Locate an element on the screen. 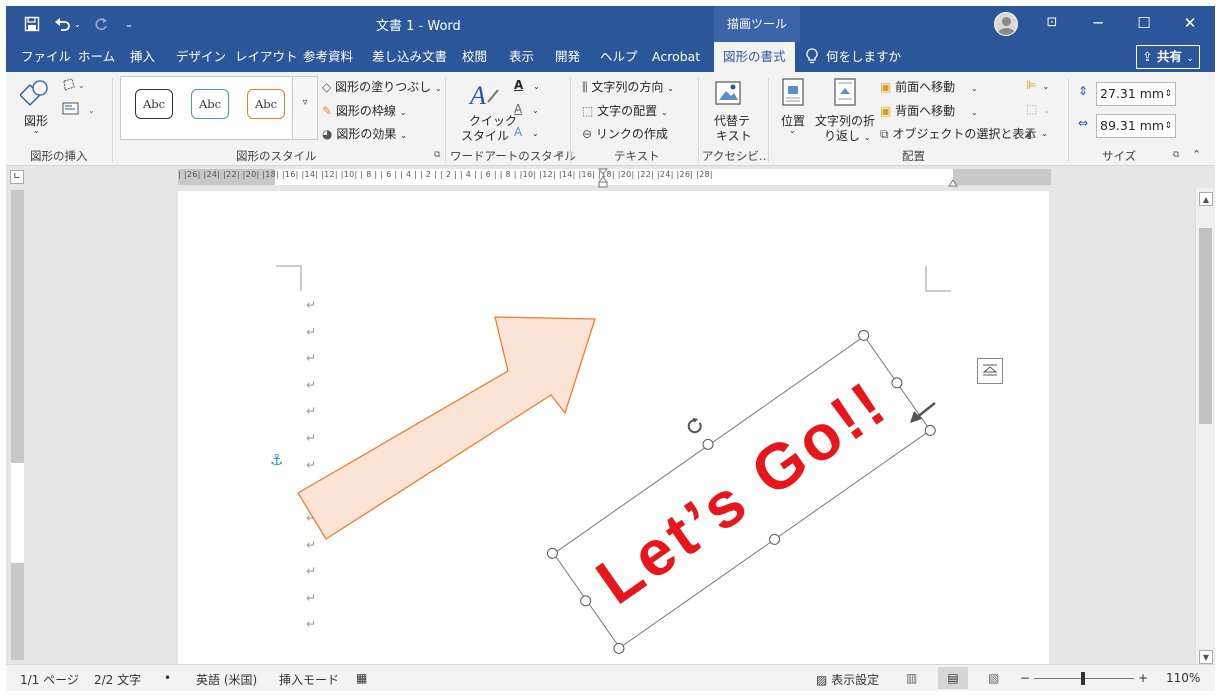 The image size is (1221, 697). scroll-up-icon: ▲ is located at coordinates (1206, 199).